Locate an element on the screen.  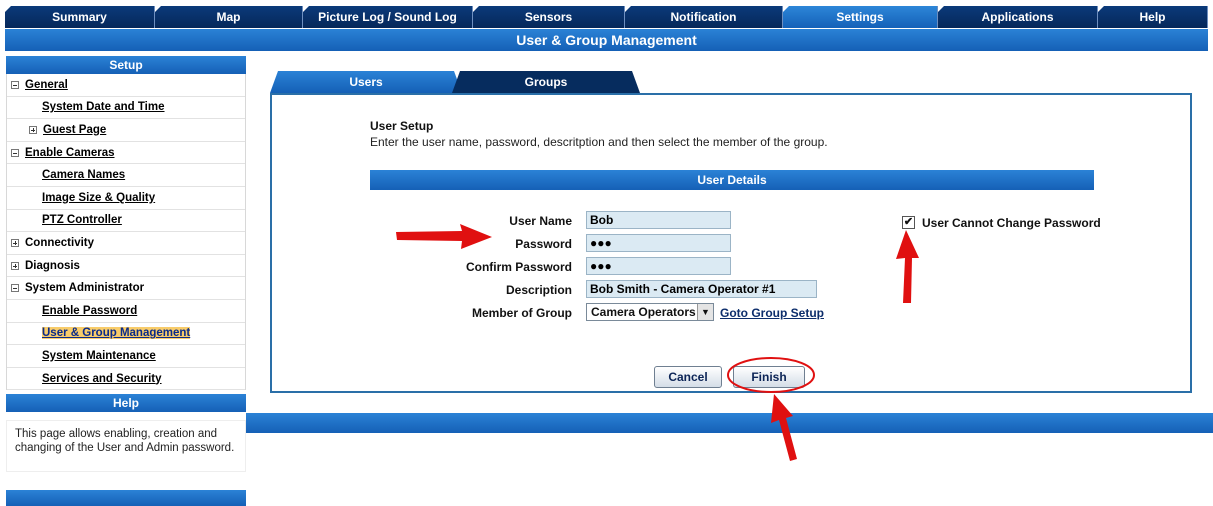
tab-map: Map is located at coordinates (229, 17).